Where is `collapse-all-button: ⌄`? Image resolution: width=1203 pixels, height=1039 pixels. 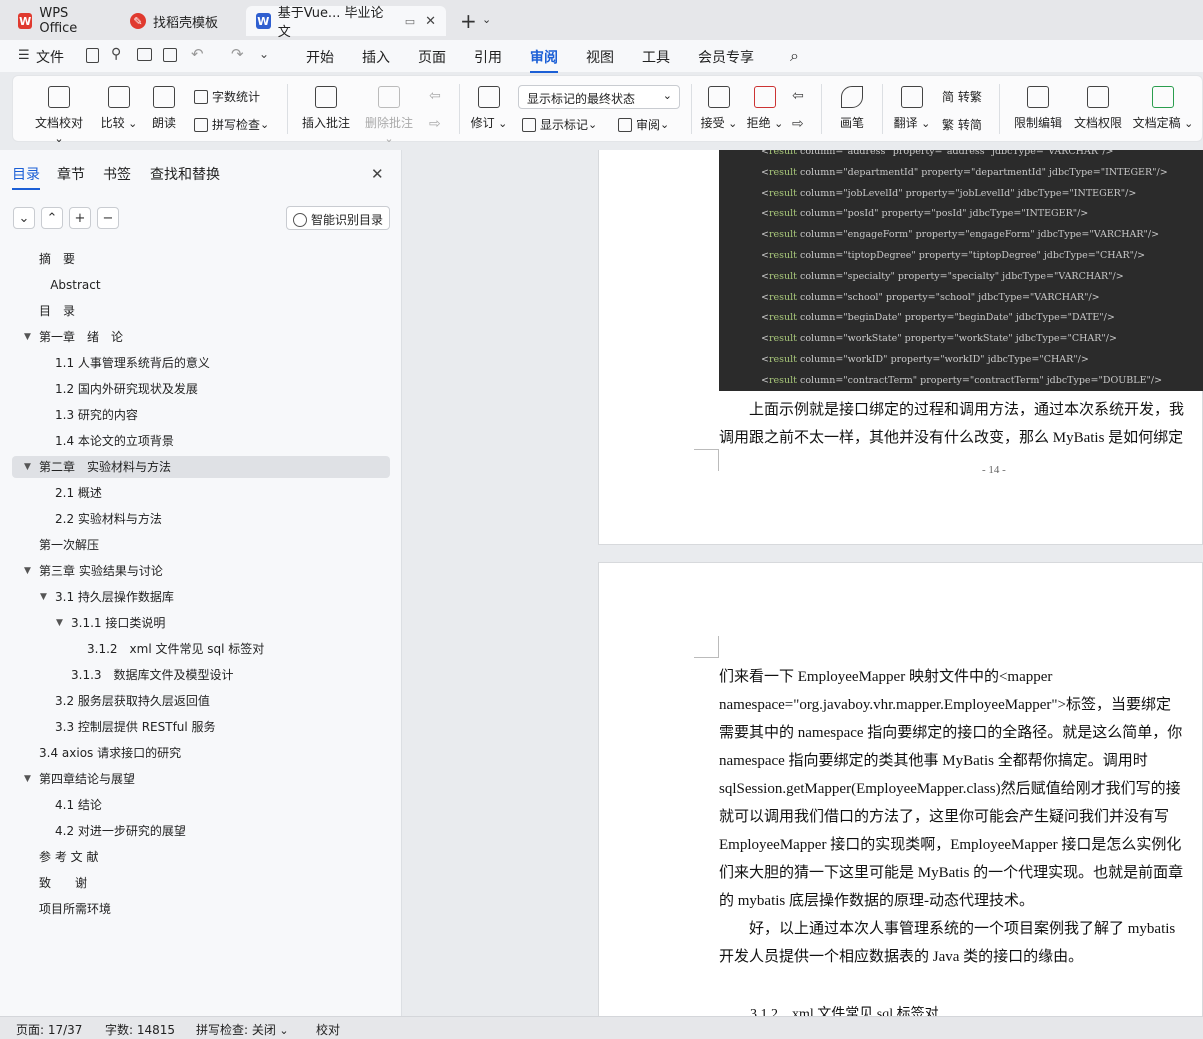
collapse-all-button: ⌄ is located at coordinates (24, 218).